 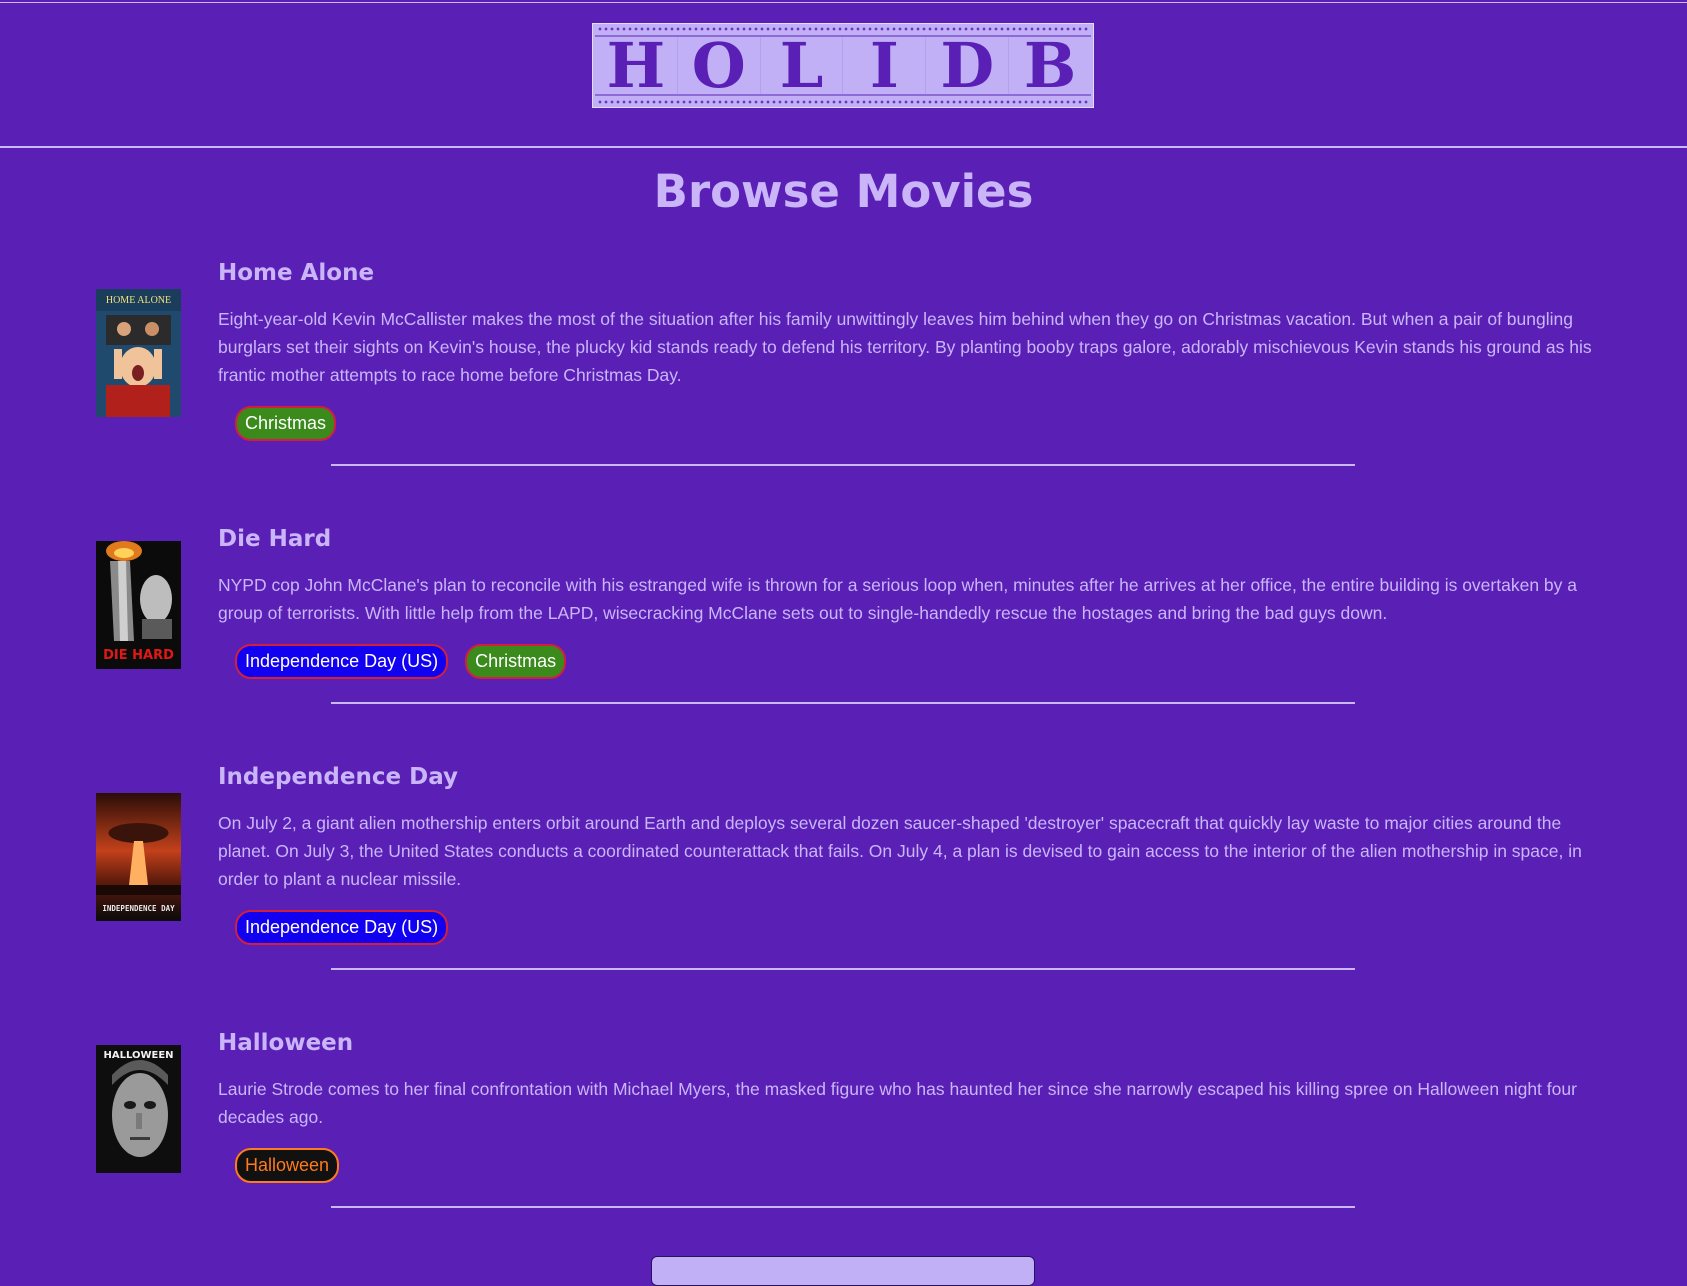 I want to click on holidb-logo: H O L I D B, so click(x=843, y=65).